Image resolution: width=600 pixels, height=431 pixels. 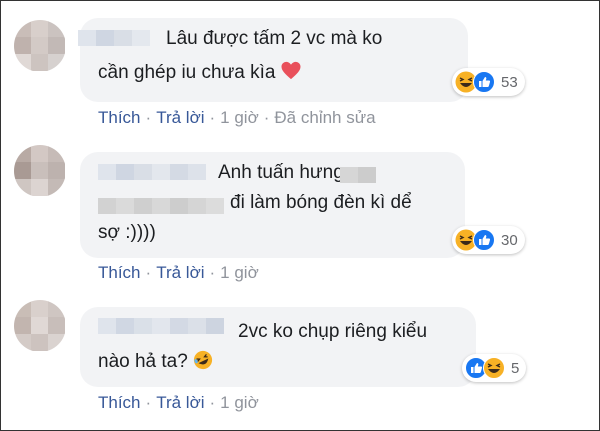 What do you see at coordinates (321, 202) in the screenshot?
I see `comment-text-line: đi làm bóng đèn kì dể` at bounding box center [321, 202].